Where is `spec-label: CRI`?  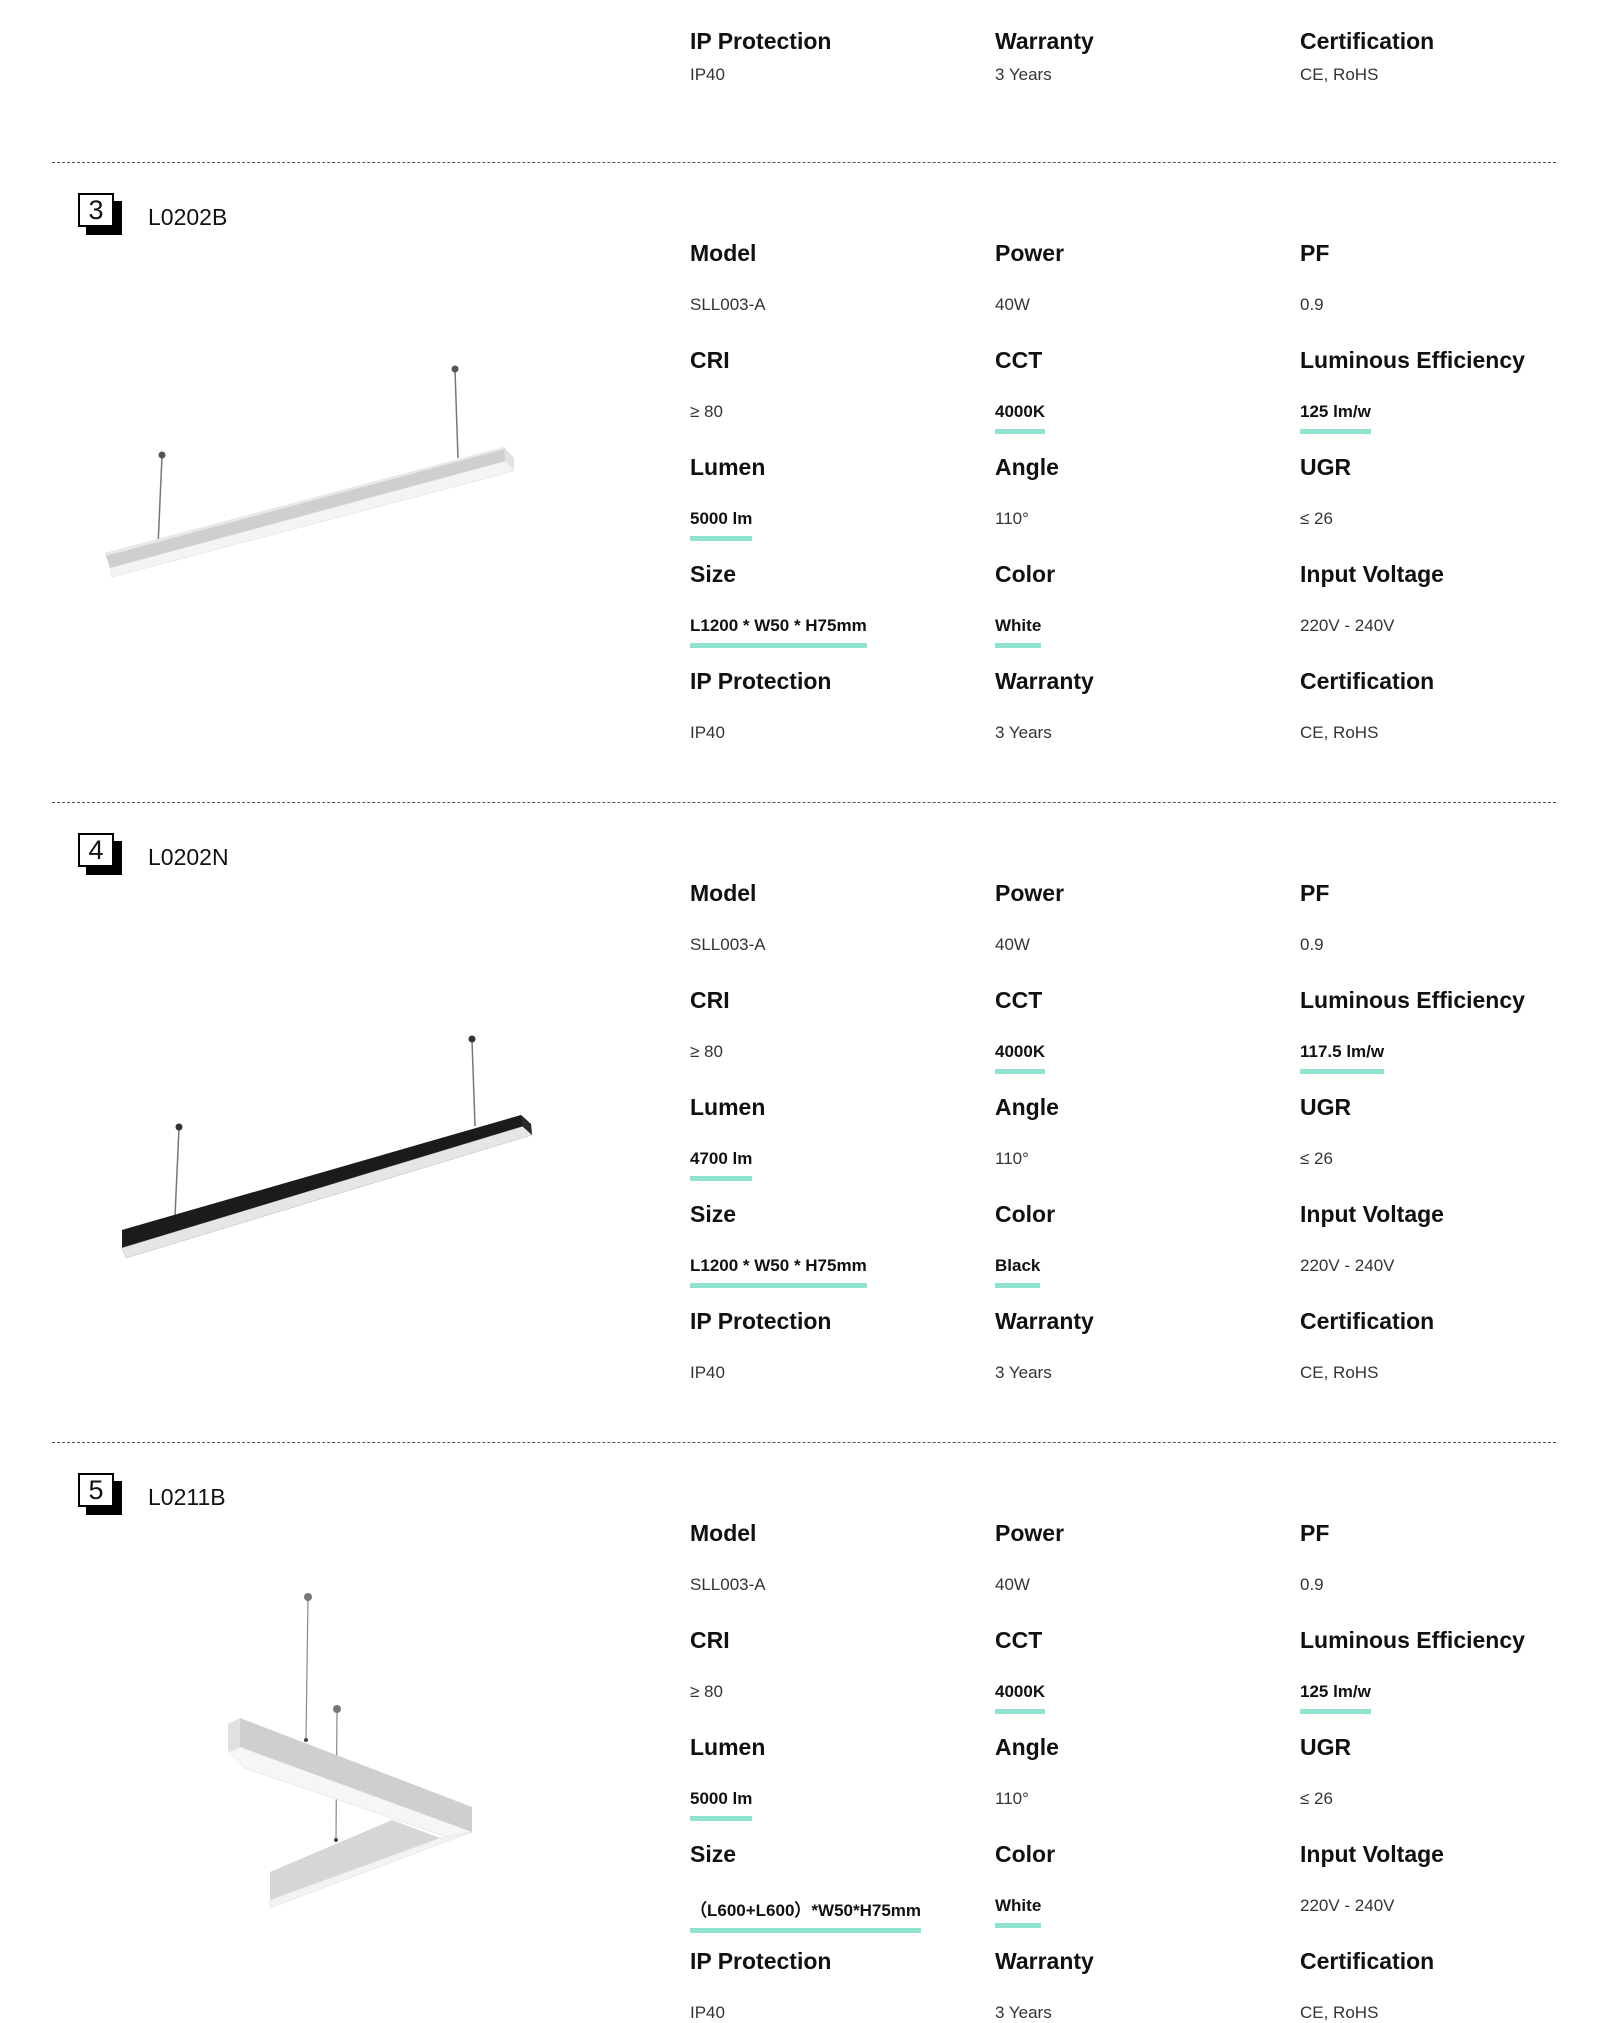
spec-label: CRI is located at coordinates (710, 1000).